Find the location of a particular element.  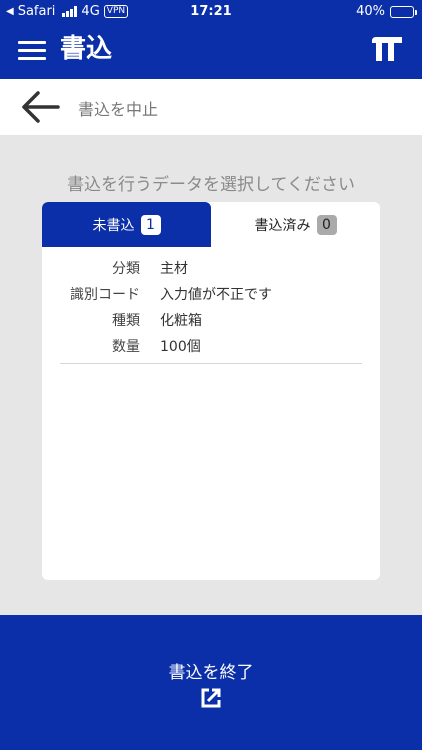

row-quantity: 数量 100個 is located at coordinates (211, 346).